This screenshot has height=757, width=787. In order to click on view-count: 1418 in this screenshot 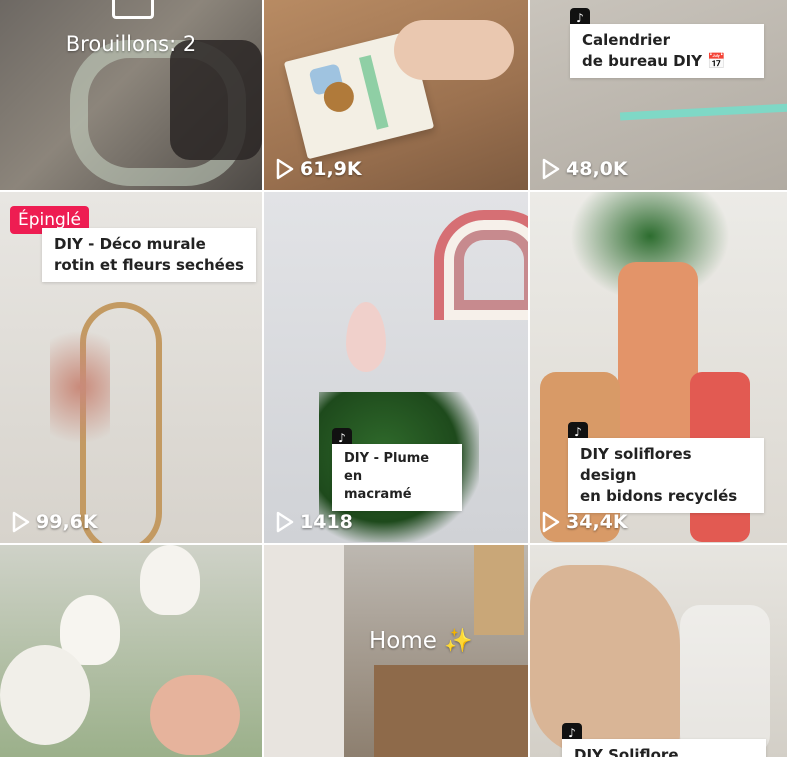, I will do `click(314, 522)`.